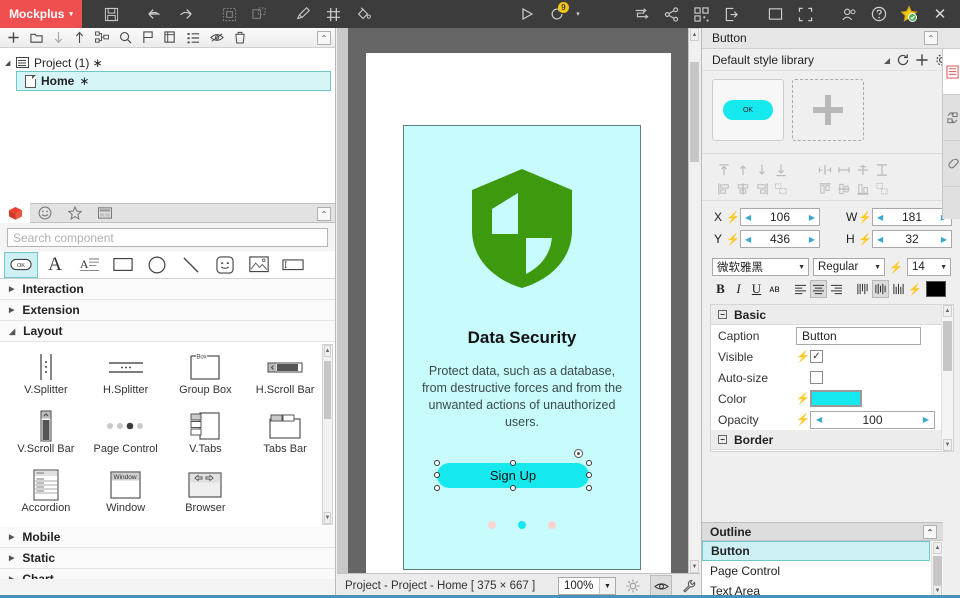 Image resolution: width=960 pixels, height=598 pixels. What do you see at coordinates (930, 532) in the screenshot?
I see `outline-collapse-button: ⌃` at bounding box center [930, 532].